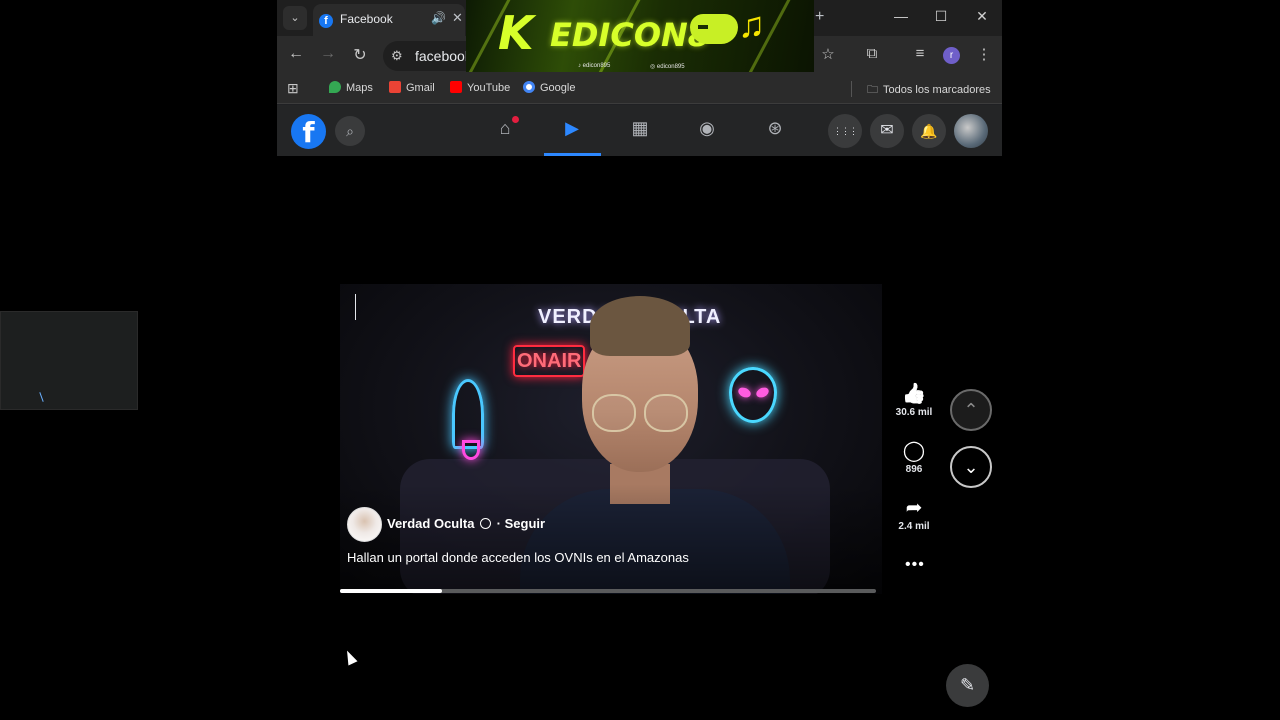 Image resolution: width=1280 pixels, height=720 pixels. What do you see at coordinates (941, 16) in the screenshot?
I see `maximize-button: ☐` at bounding box center [941, 16].